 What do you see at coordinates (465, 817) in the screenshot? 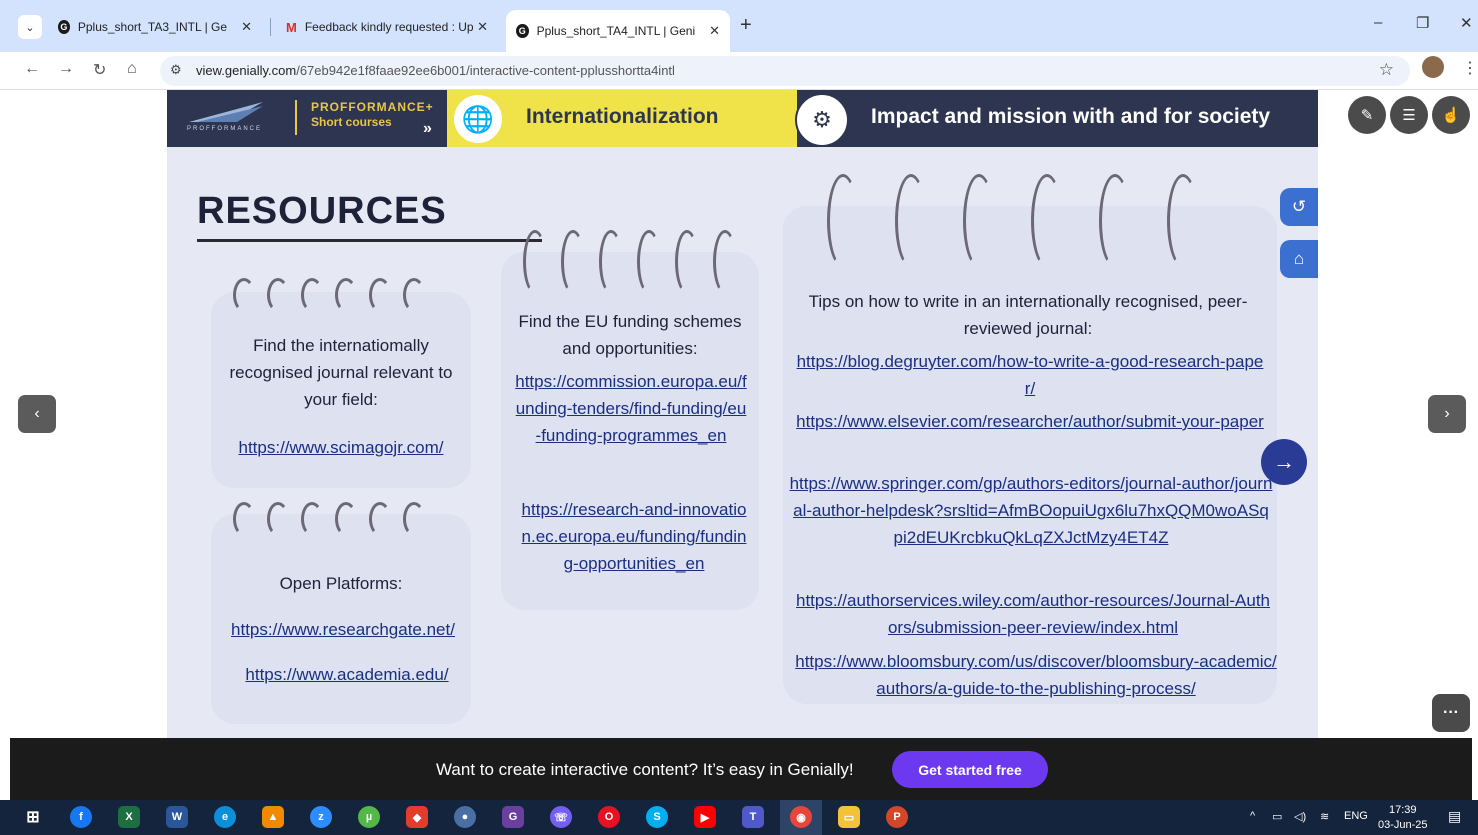
I see `app-icon: ●` at bounding box center [465, 817].